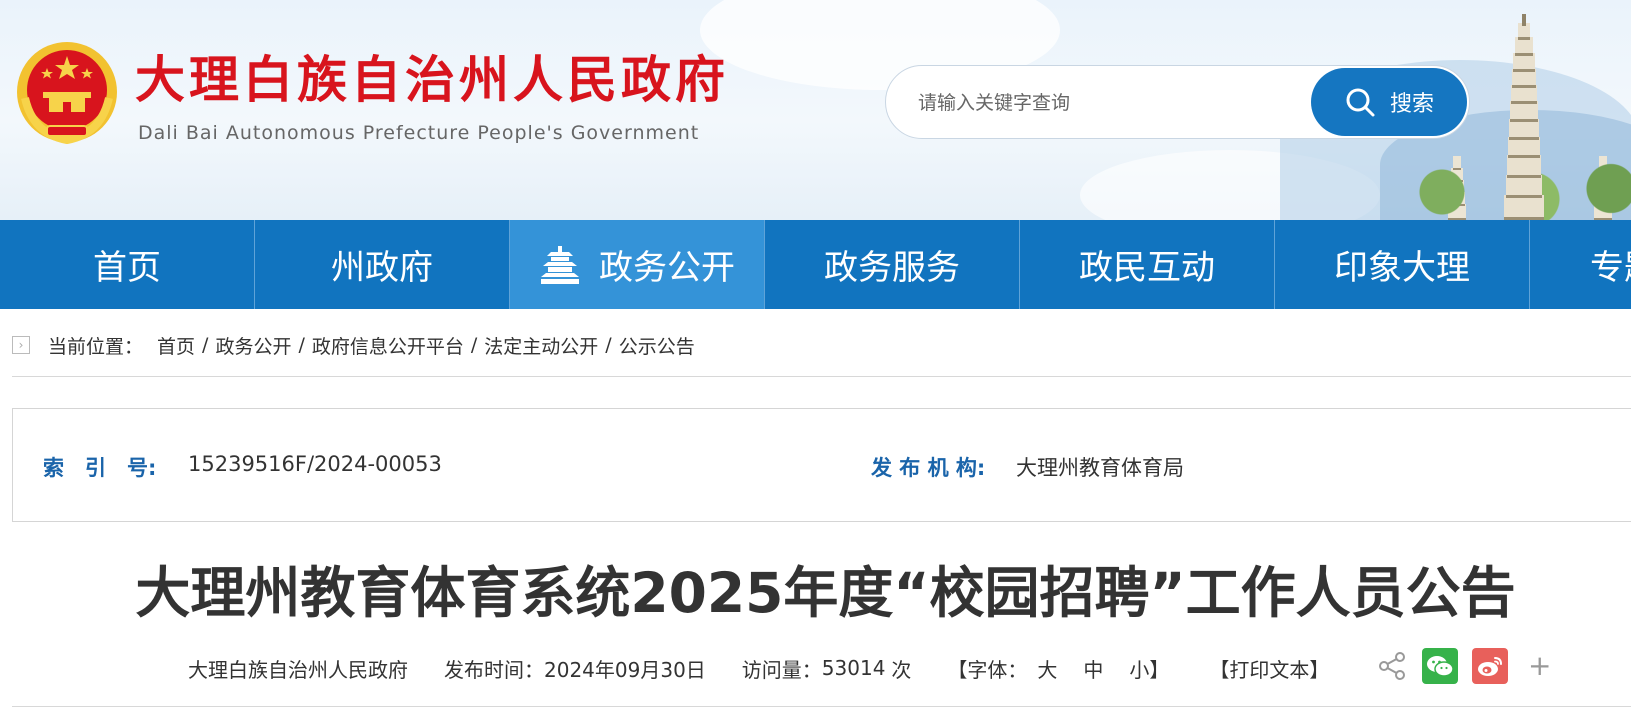 The width and height of the screenshot is (1631, 723). Describe the element at coordinates (781, 669) in the screenshot. I see `views-label: 访问量：` at that location.